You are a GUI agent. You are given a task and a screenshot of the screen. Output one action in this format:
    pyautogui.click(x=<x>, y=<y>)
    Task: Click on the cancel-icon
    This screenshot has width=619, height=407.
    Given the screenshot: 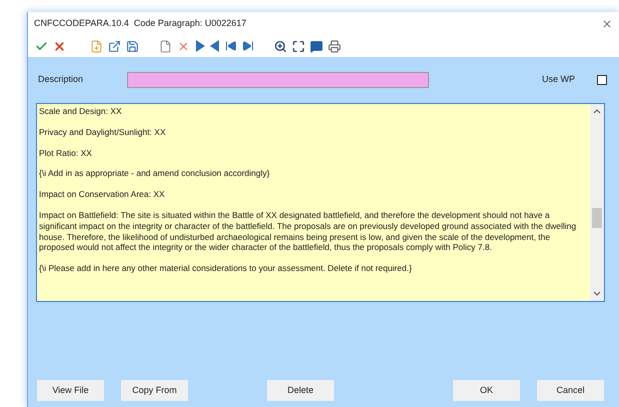 What is the action you would take?
    pyautogui.click(x=59, y=46)
    